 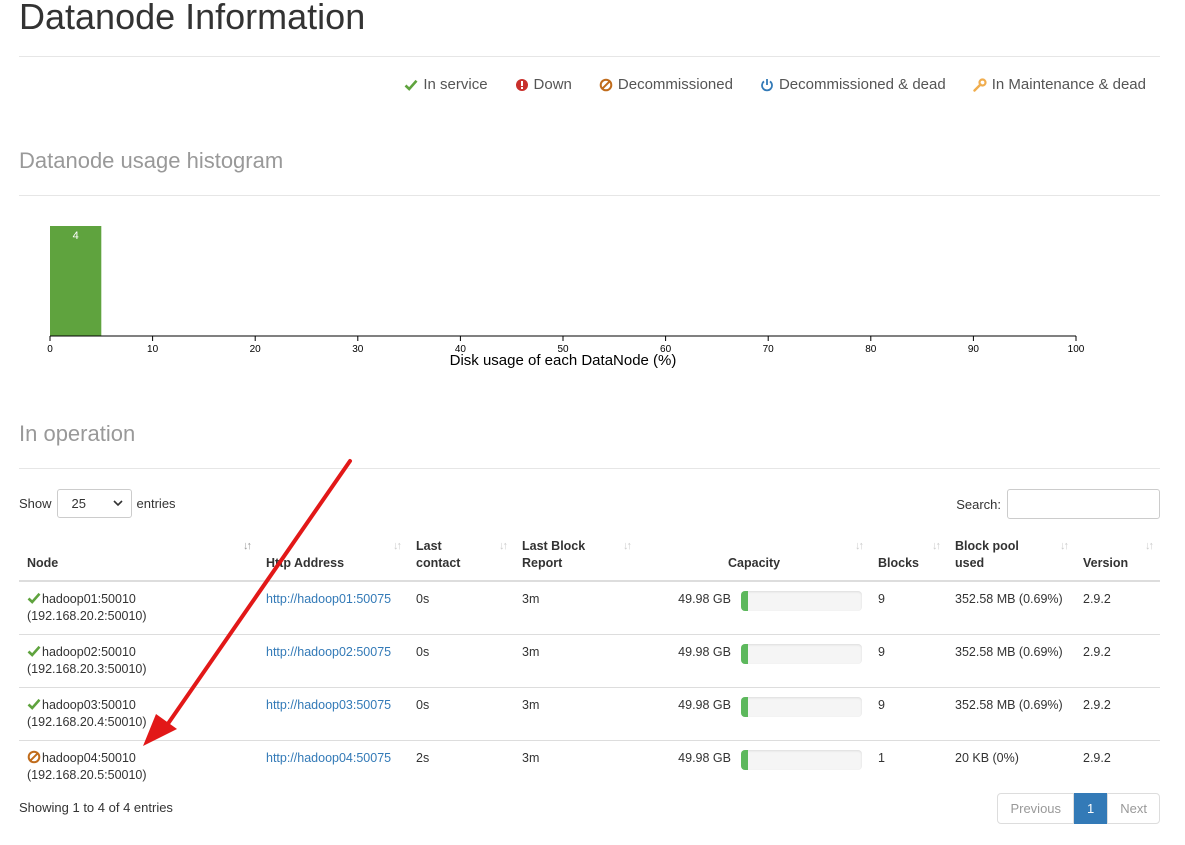 I want to click on col-http-address: Http Address ↓↑, so click(x=333, y=556).